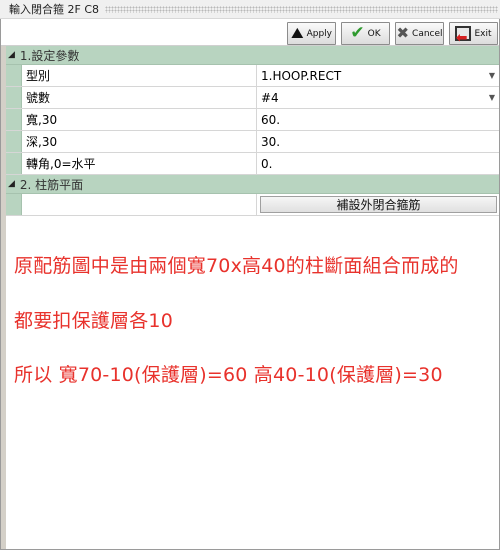 The width and height of the screenshot is (500, 550). What do you see at coordinates (250, 32) in the screenshot?
I see `toolbar: ⛰ Apply ✔ OK ✖ Cancel ⬅ Exit` at bounding box center [250, 32].